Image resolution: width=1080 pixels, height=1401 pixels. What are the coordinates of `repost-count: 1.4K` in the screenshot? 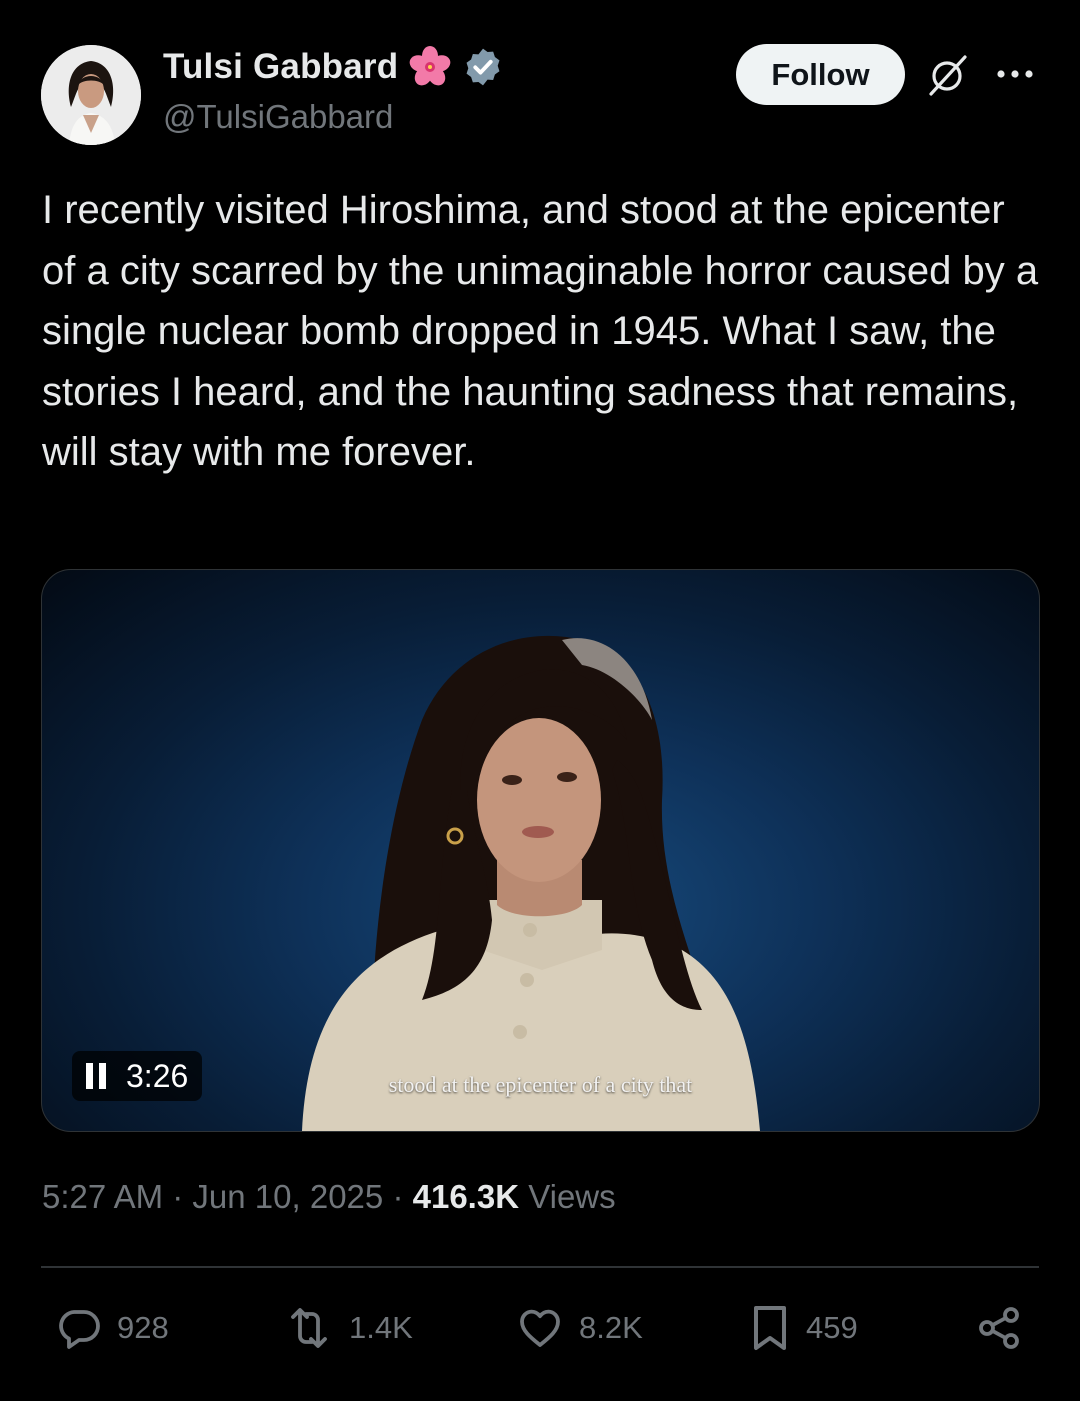 It's located at (381, 1327).